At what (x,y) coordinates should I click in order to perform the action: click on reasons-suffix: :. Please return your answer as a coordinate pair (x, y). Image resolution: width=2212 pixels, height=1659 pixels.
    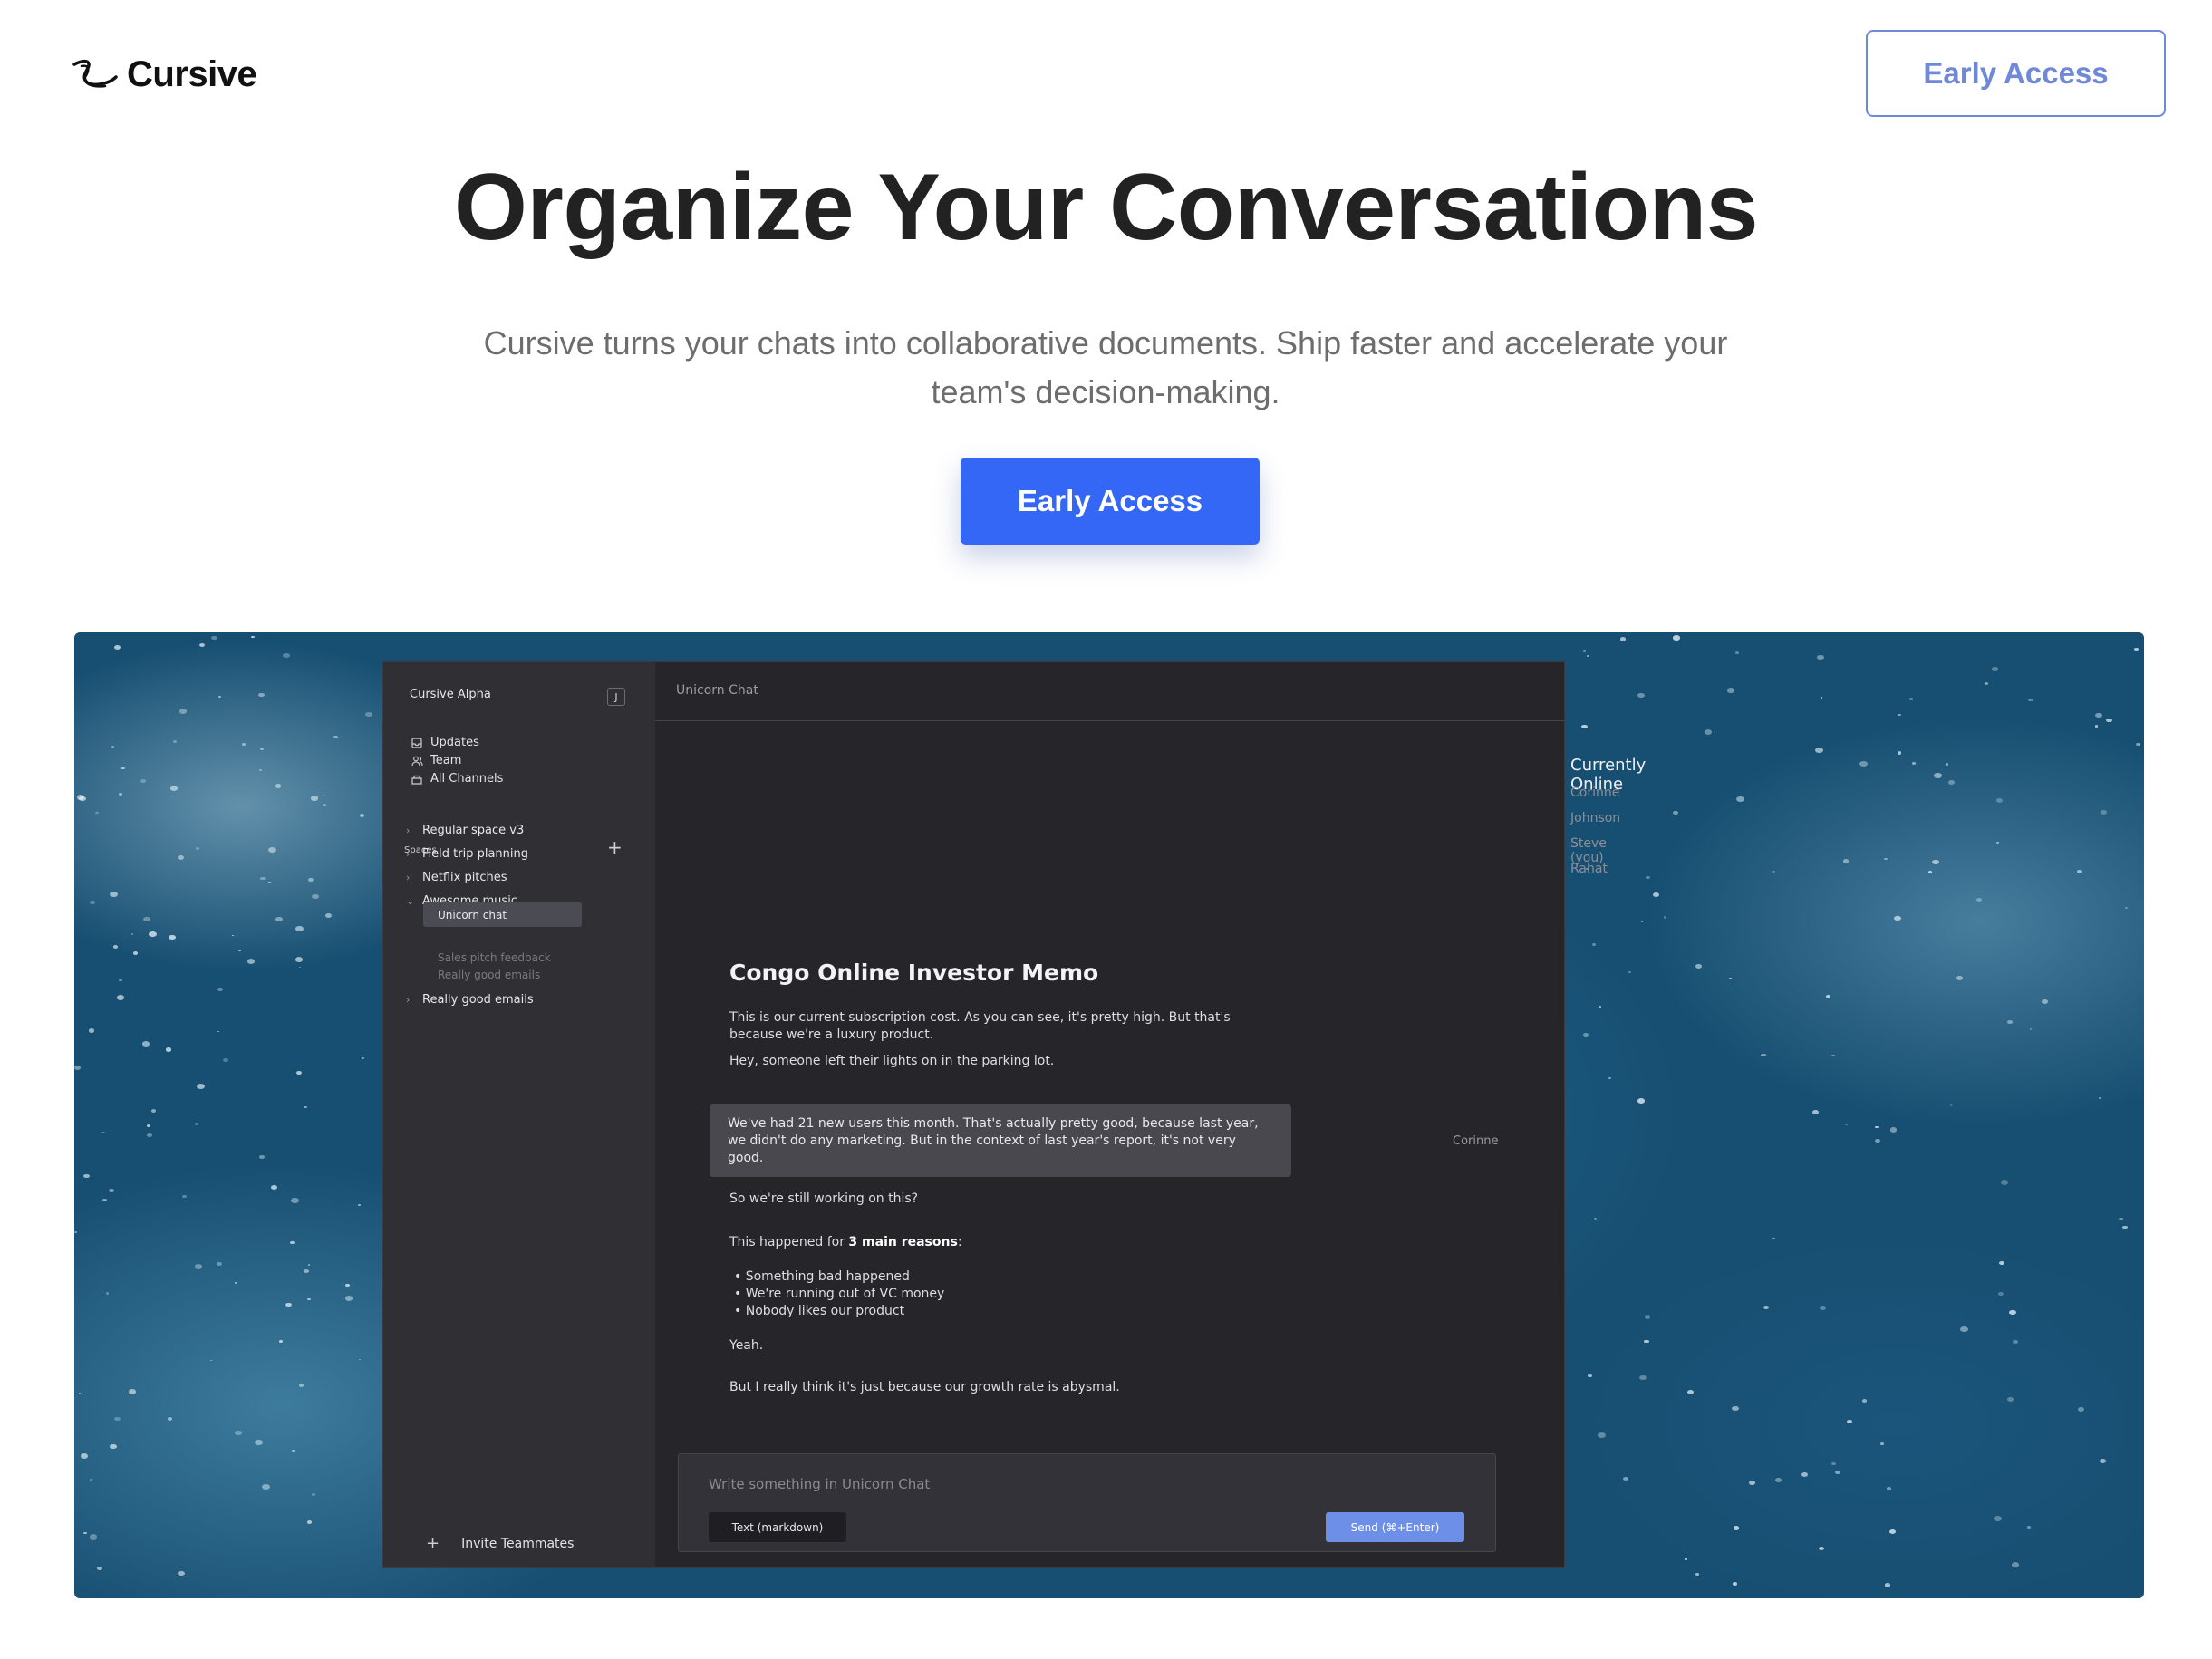
    Looking at the image, I should click on (959, 1242).